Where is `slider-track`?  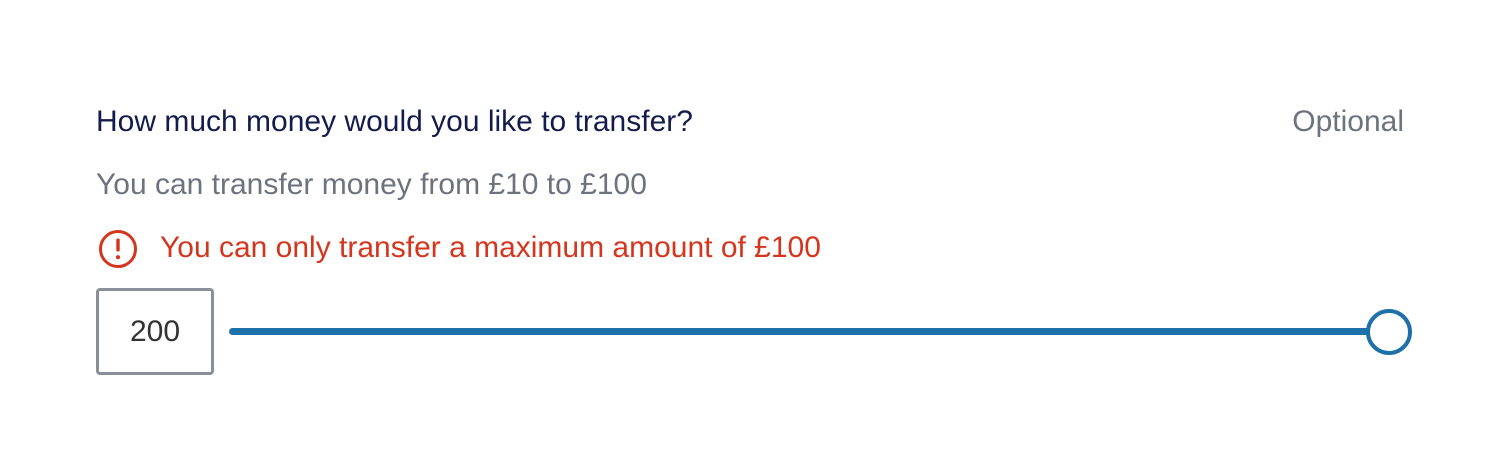
slider-track is located at coordinates (809, 331).